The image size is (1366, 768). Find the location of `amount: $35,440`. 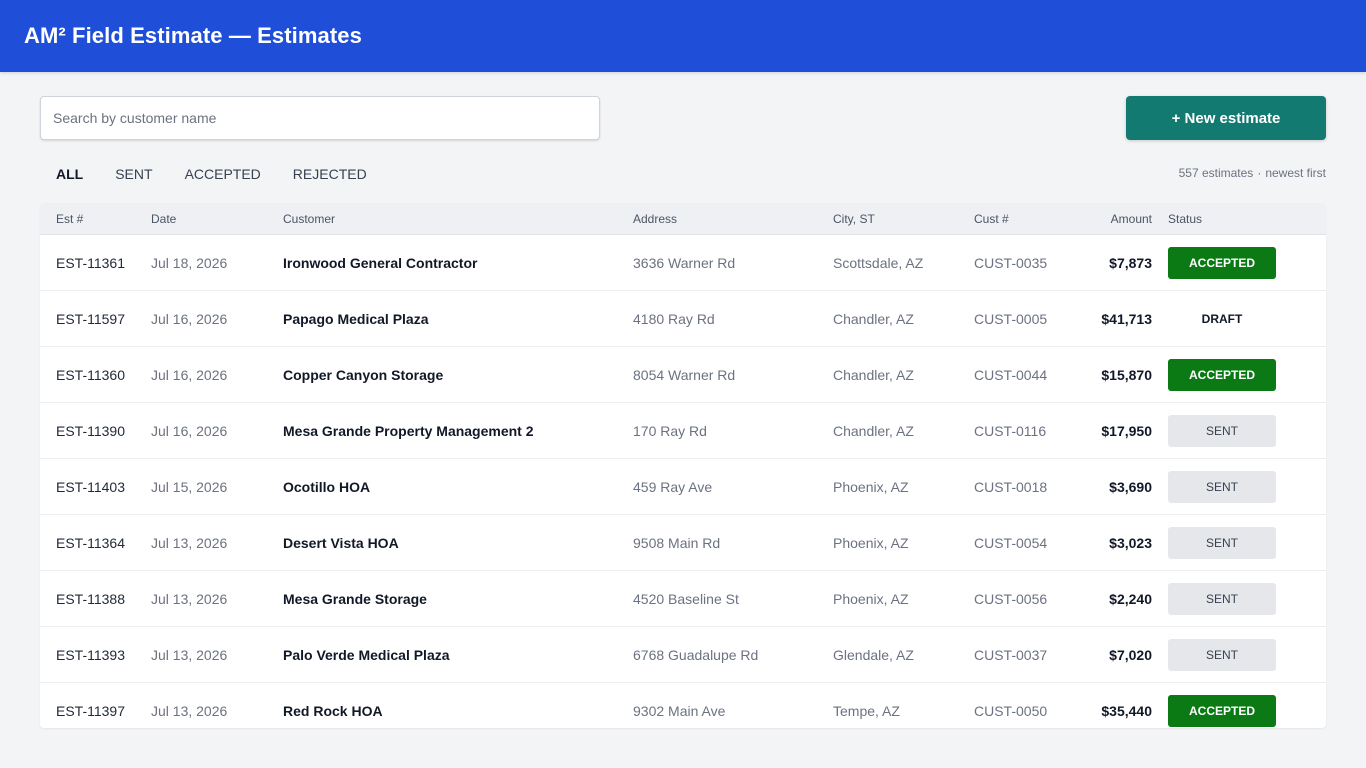

amount: $35,440 is located at coordinates (1126, 710).